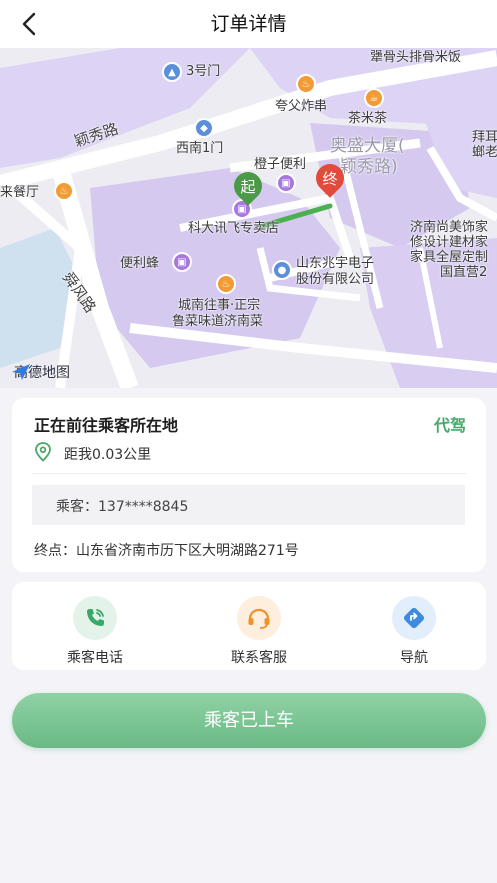 The image size is (497, 883). Describe the element at coordinates (368, 118) in the screenshot. I see `map-label: 茶米茶` at that location.